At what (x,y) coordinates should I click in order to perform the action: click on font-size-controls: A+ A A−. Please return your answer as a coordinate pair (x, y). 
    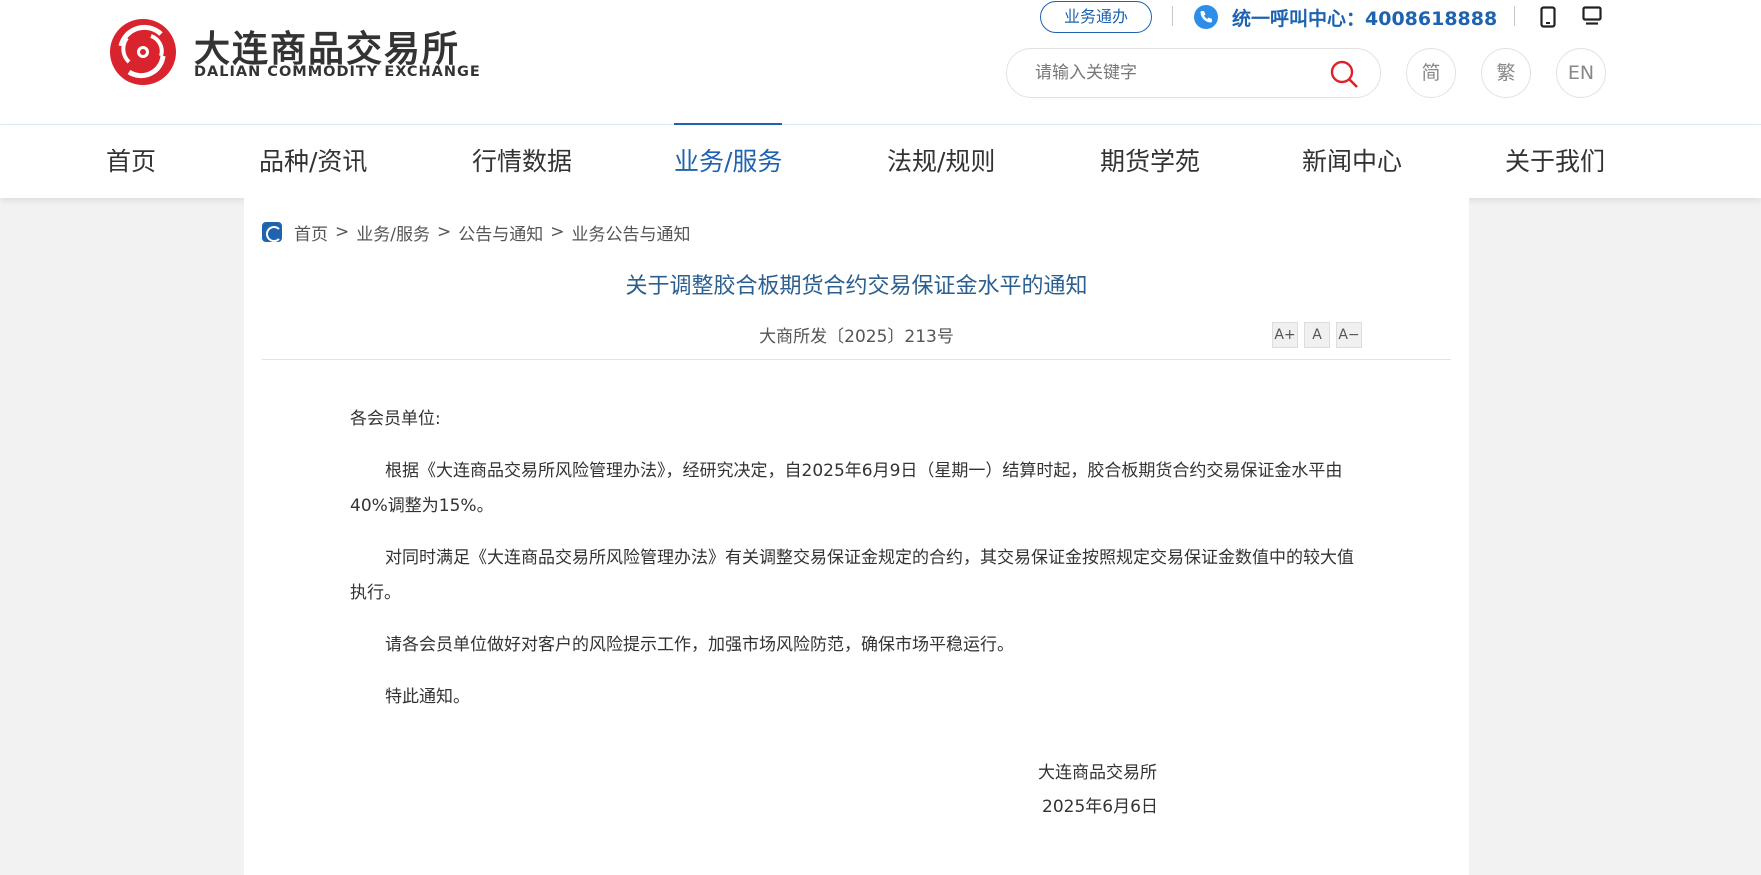
    Looking at the image, I should click on (1320, 335).